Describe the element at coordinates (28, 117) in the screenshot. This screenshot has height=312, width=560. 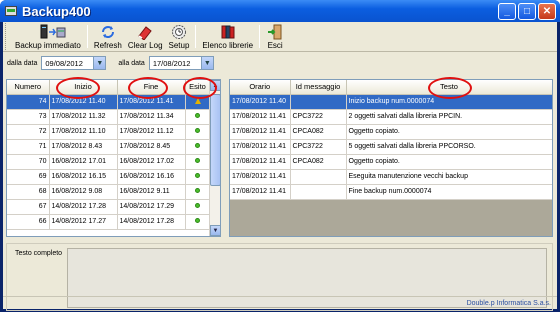
I see `cell-numero: 73` at that location.